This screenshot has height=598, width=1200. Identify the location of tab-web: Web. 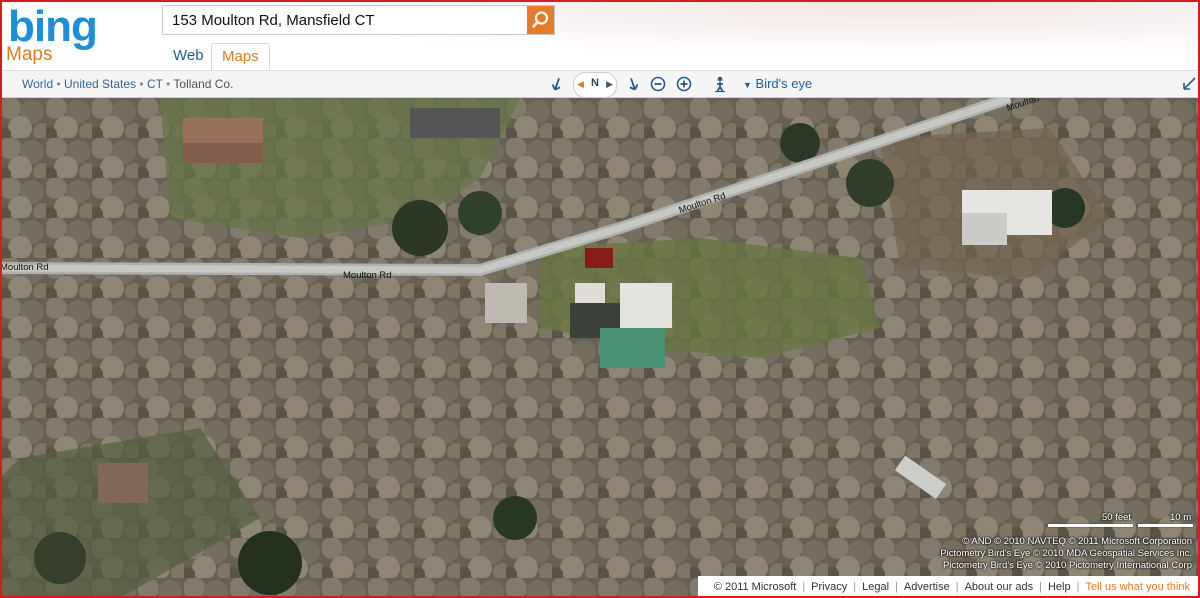
(188, 56).